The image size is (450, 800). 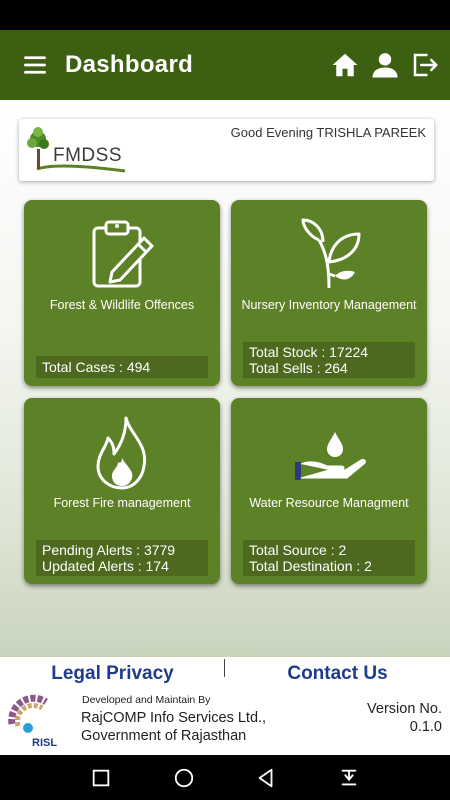 I want to click on stat-total-cases: Total Cases : 494, so click(x=96, y=367).